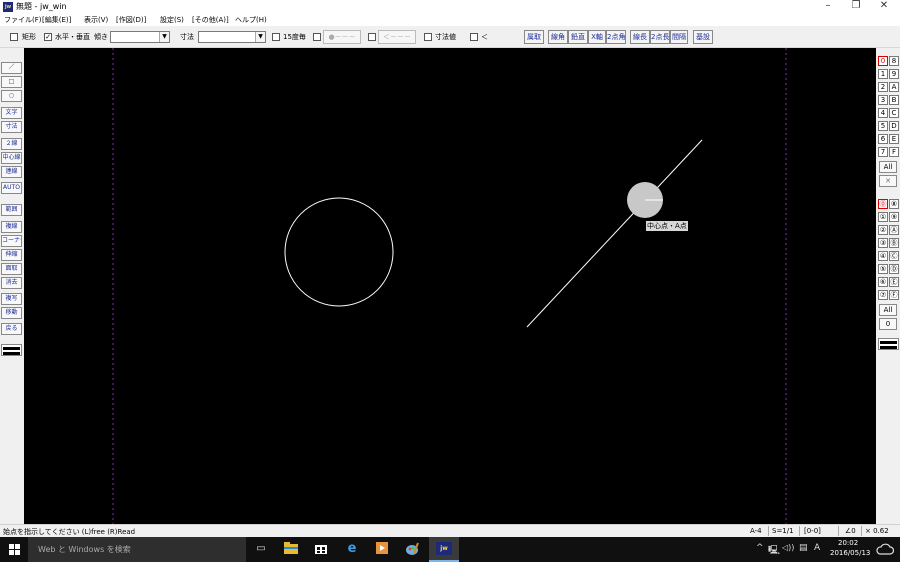 The image size is (900, 562). Describe the element at coordinates (883, 217) in the screenshot. I see `group-button-1: ①` at that location.